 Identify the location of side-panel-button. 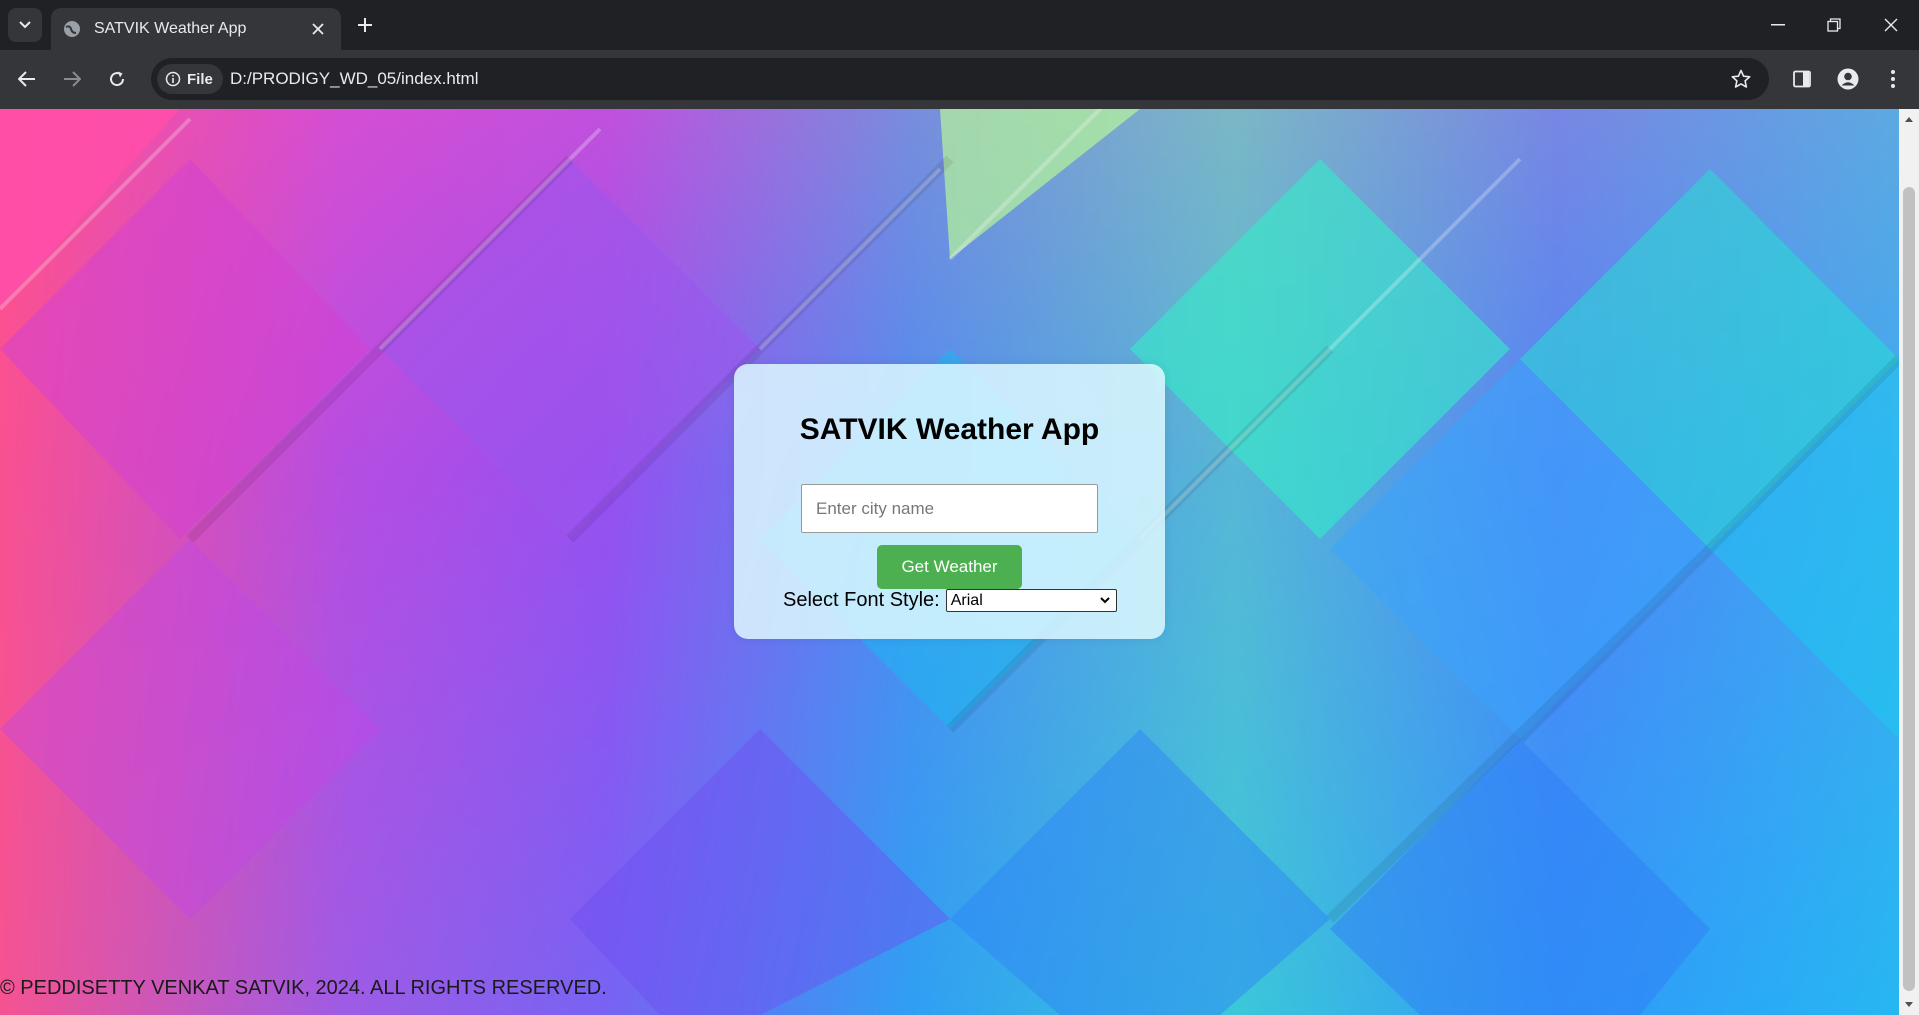
(1802, 79).